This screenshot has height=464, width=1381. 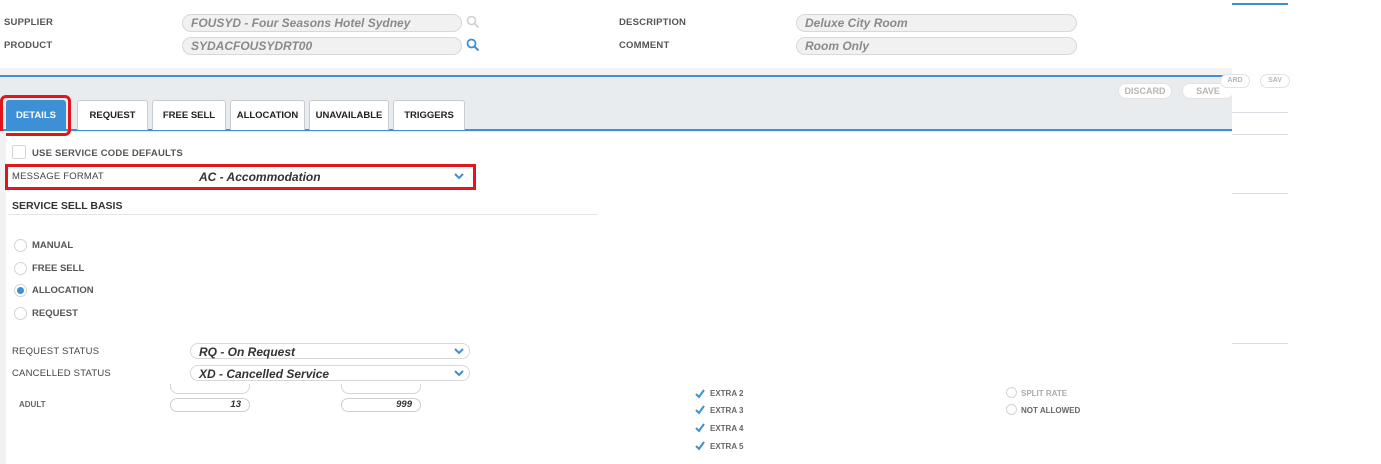 I want to click on radio-free-sell, so click(x=20, y=268).